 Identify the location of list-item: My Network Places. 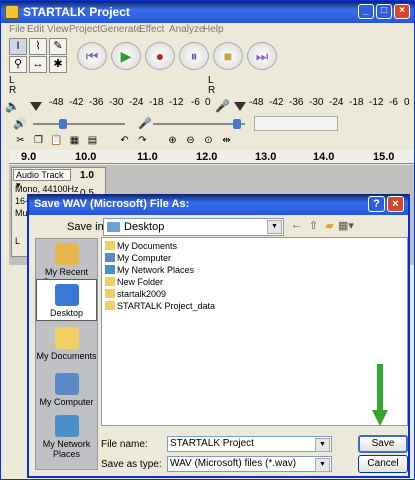
(149, 270).